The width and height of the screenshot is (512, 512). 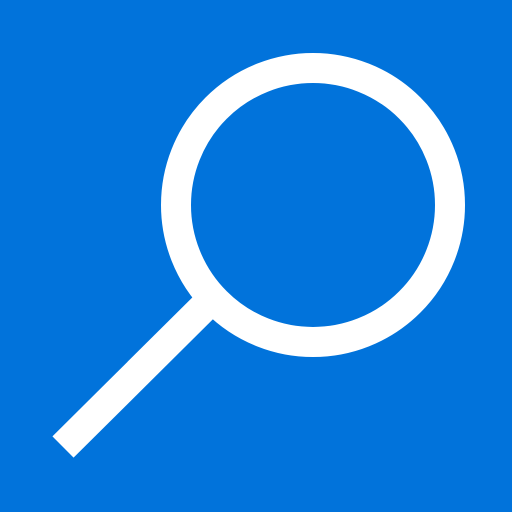 I want to click on magnifier-handle, so click(x=134, y=376).